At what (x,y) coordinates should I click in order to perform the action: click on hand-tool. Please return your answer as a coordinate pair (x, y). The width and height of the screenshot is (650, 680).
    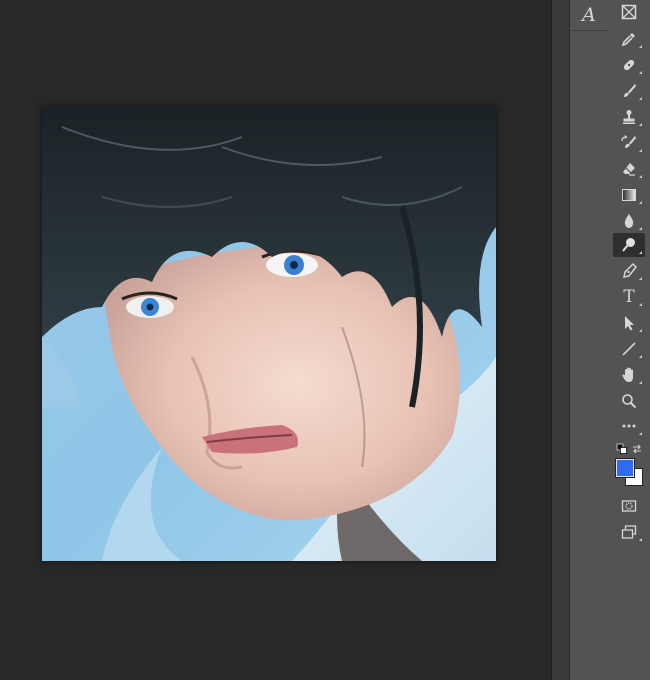
    Looking at the image, I should click on (629, 375).